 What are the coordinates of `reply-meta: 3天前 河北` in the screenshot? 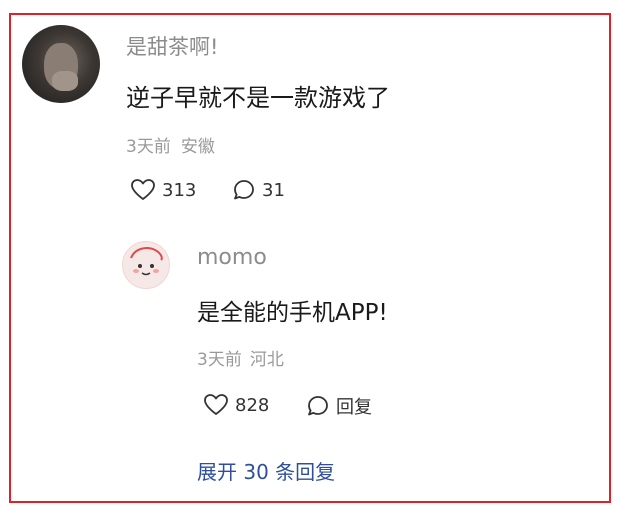 It's located at (240, 357).